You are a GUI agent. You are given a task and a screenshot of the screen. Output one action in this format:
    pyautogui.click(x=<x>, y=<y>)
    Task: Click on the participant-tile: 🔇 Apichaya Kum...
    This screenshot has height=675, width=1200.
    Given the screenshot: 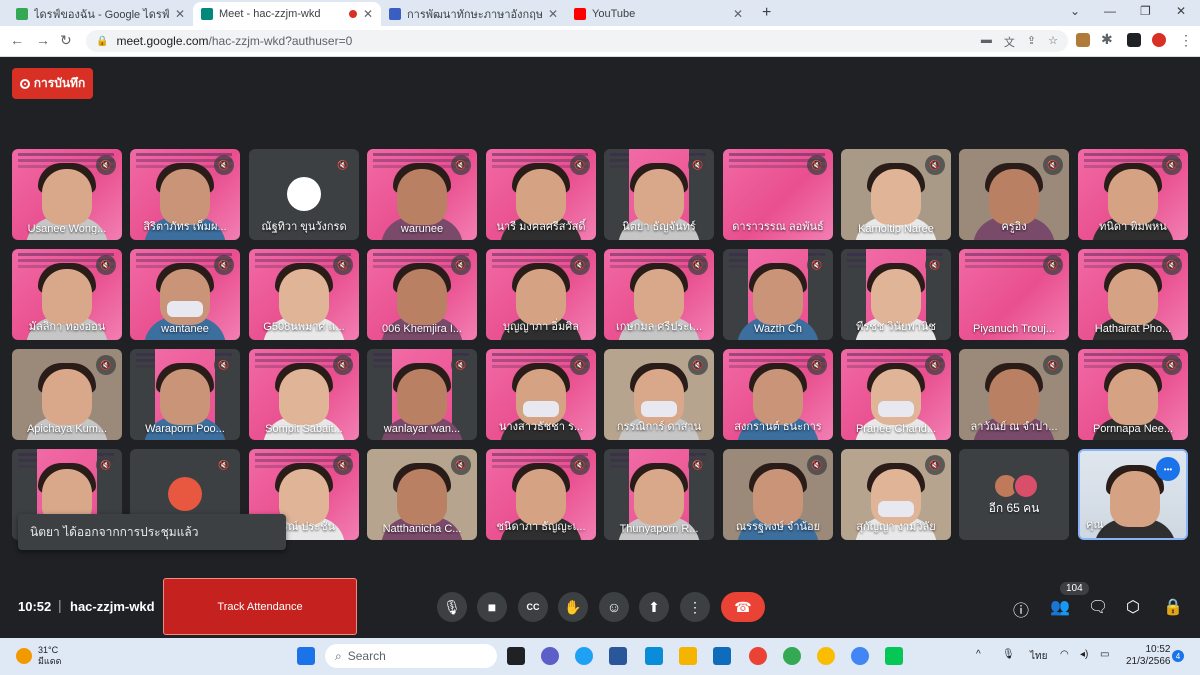 What is the action you would take?
    pyautogui.click(x=67, y=394)
    